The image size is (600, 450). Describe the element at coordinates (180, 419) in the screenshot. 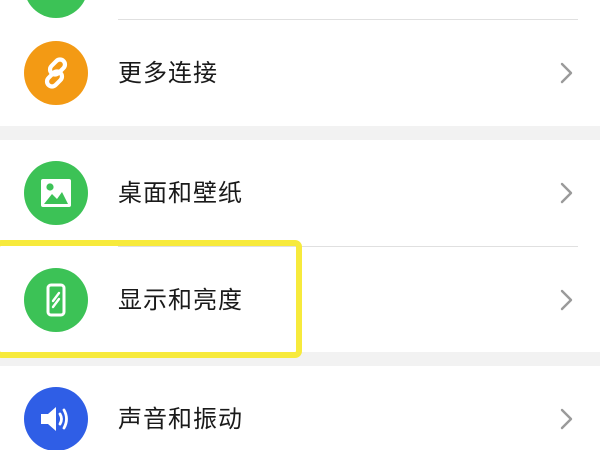

I see `settings-item-label: 声音和振动` at that location.